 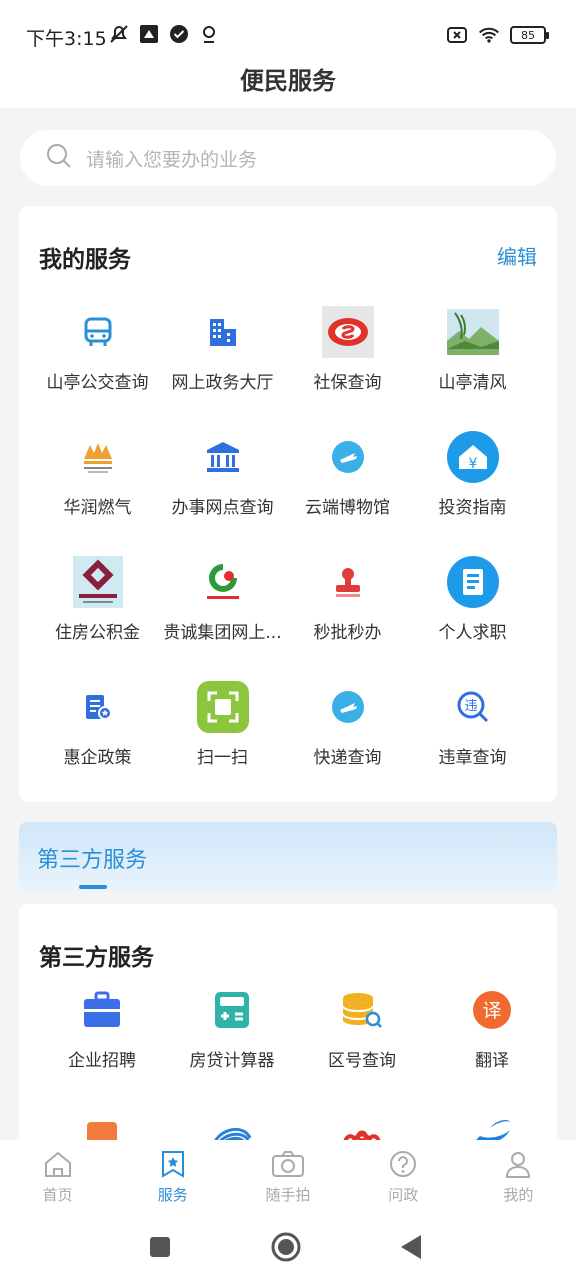 I want to click on translate-icon: 译, so click(x=492, y=1010).